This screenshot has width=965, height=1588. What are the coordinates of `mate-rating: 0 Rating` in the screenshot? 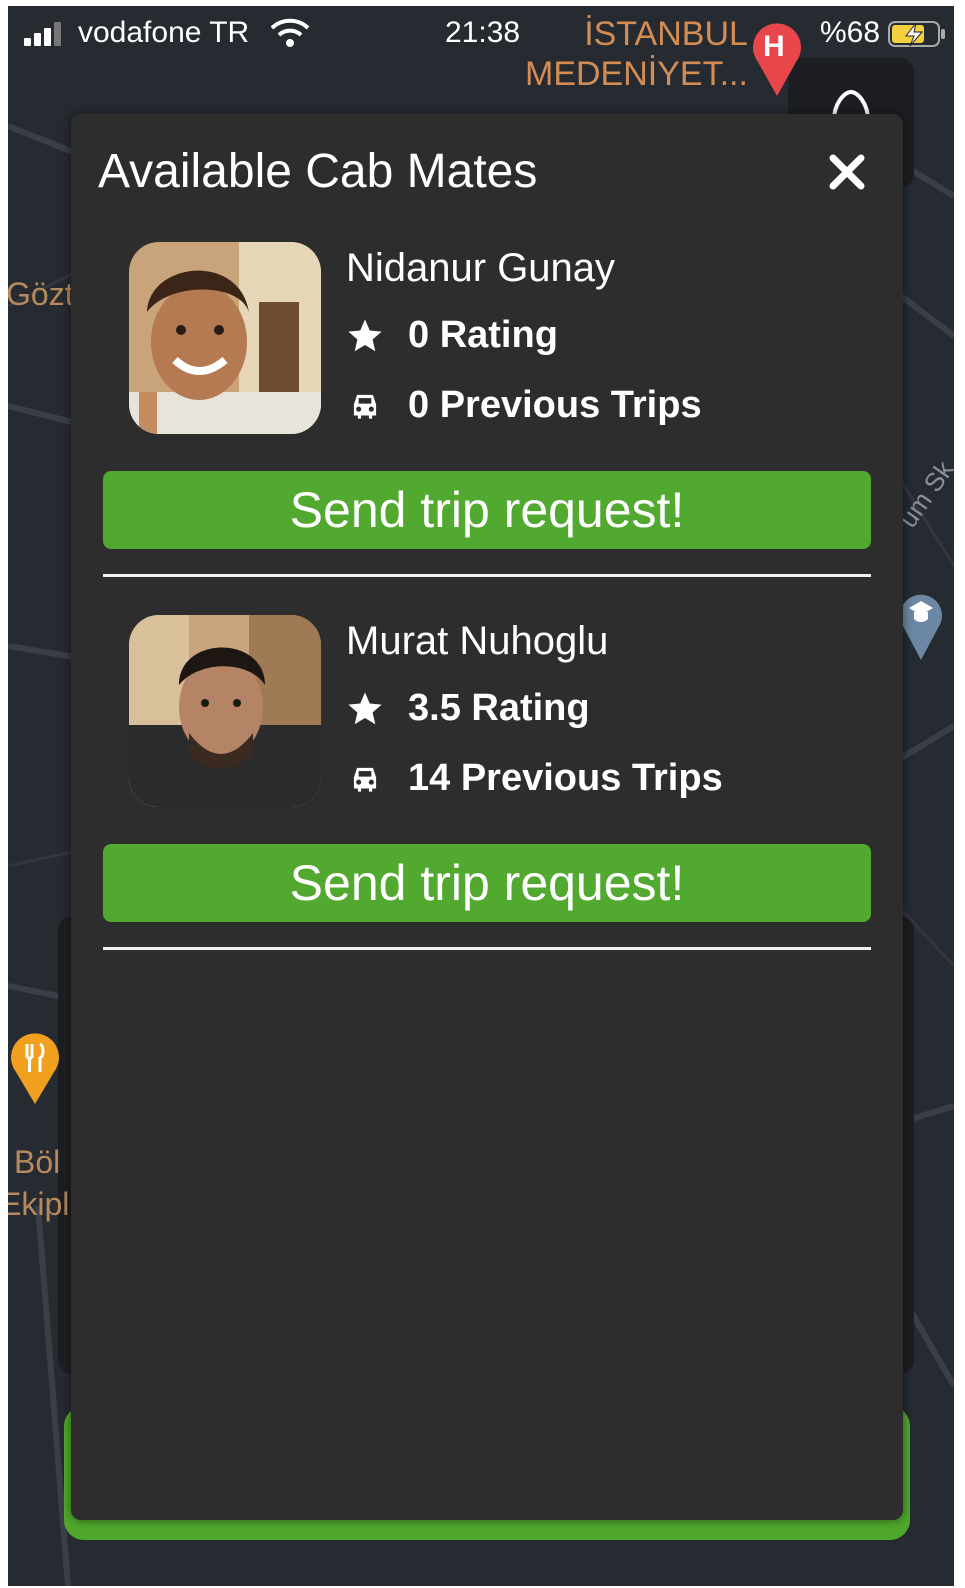 It's located at (452, 335).